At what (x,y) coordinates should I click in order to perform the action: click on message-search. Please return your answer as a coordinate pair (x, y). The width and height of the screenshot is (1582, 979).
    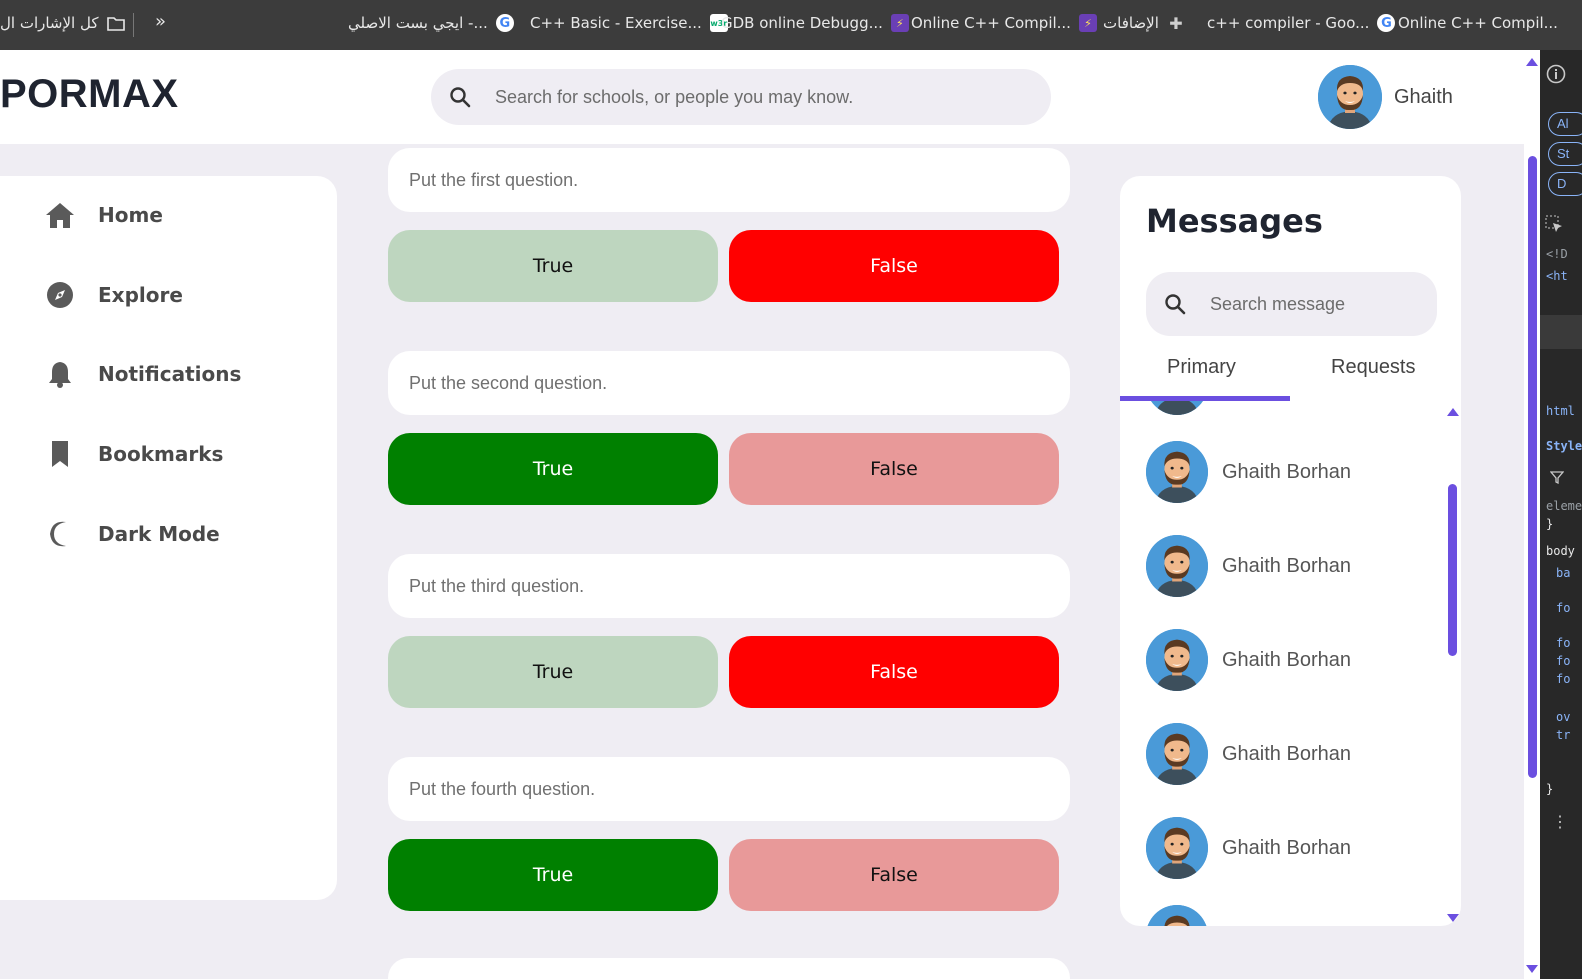
    Looking at the image, I should click on (1291, 304).